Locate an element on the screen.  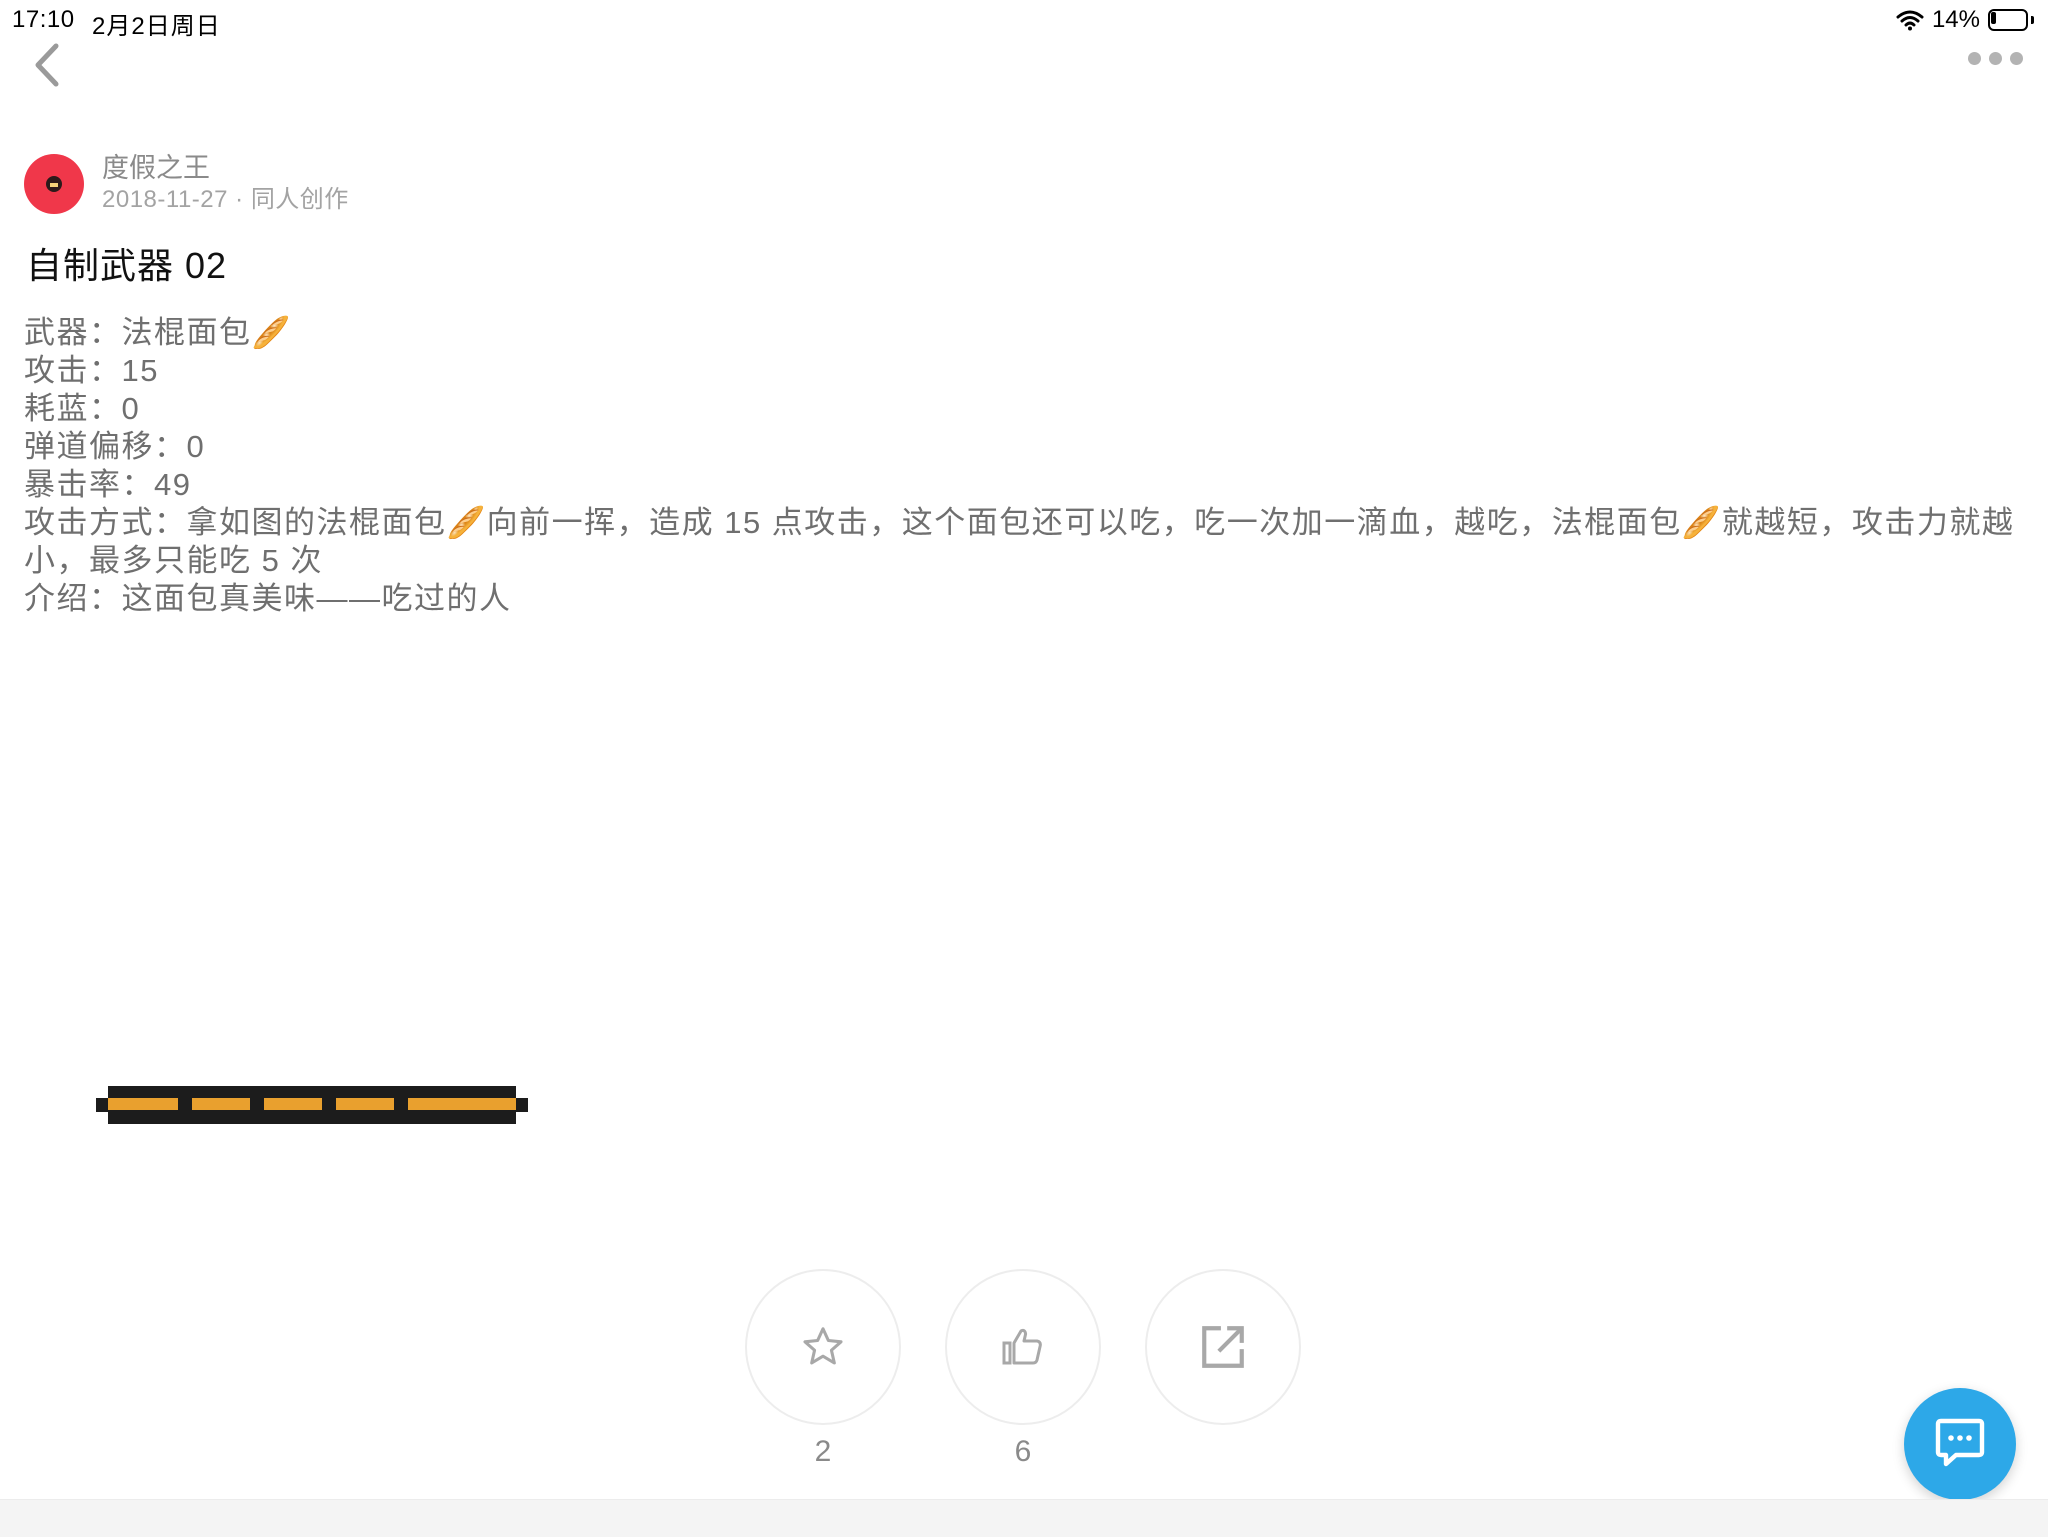
wifi-icon is located at coordinates (1910, 20).